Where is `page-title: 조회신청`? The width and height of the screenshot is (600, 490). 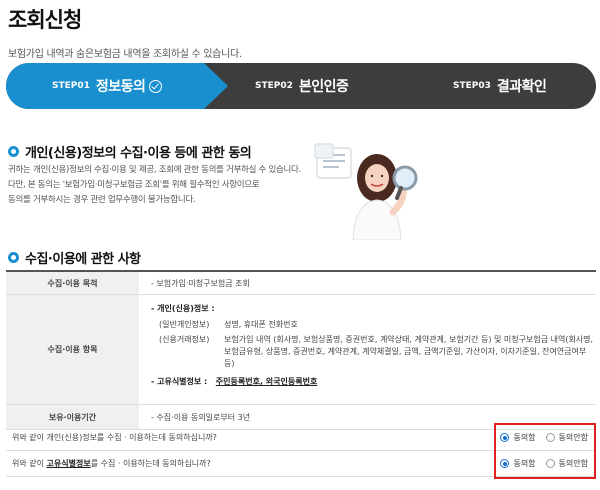
page-title: 조회신청 is located at coordinates (45, 20).